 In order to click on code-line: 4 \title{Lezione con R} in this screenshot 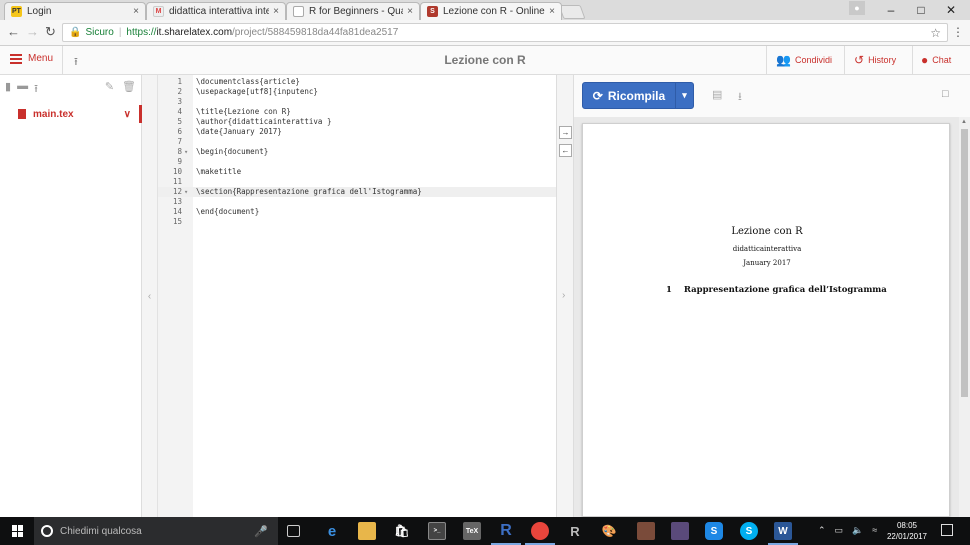, I will do `click(357, 112)`.